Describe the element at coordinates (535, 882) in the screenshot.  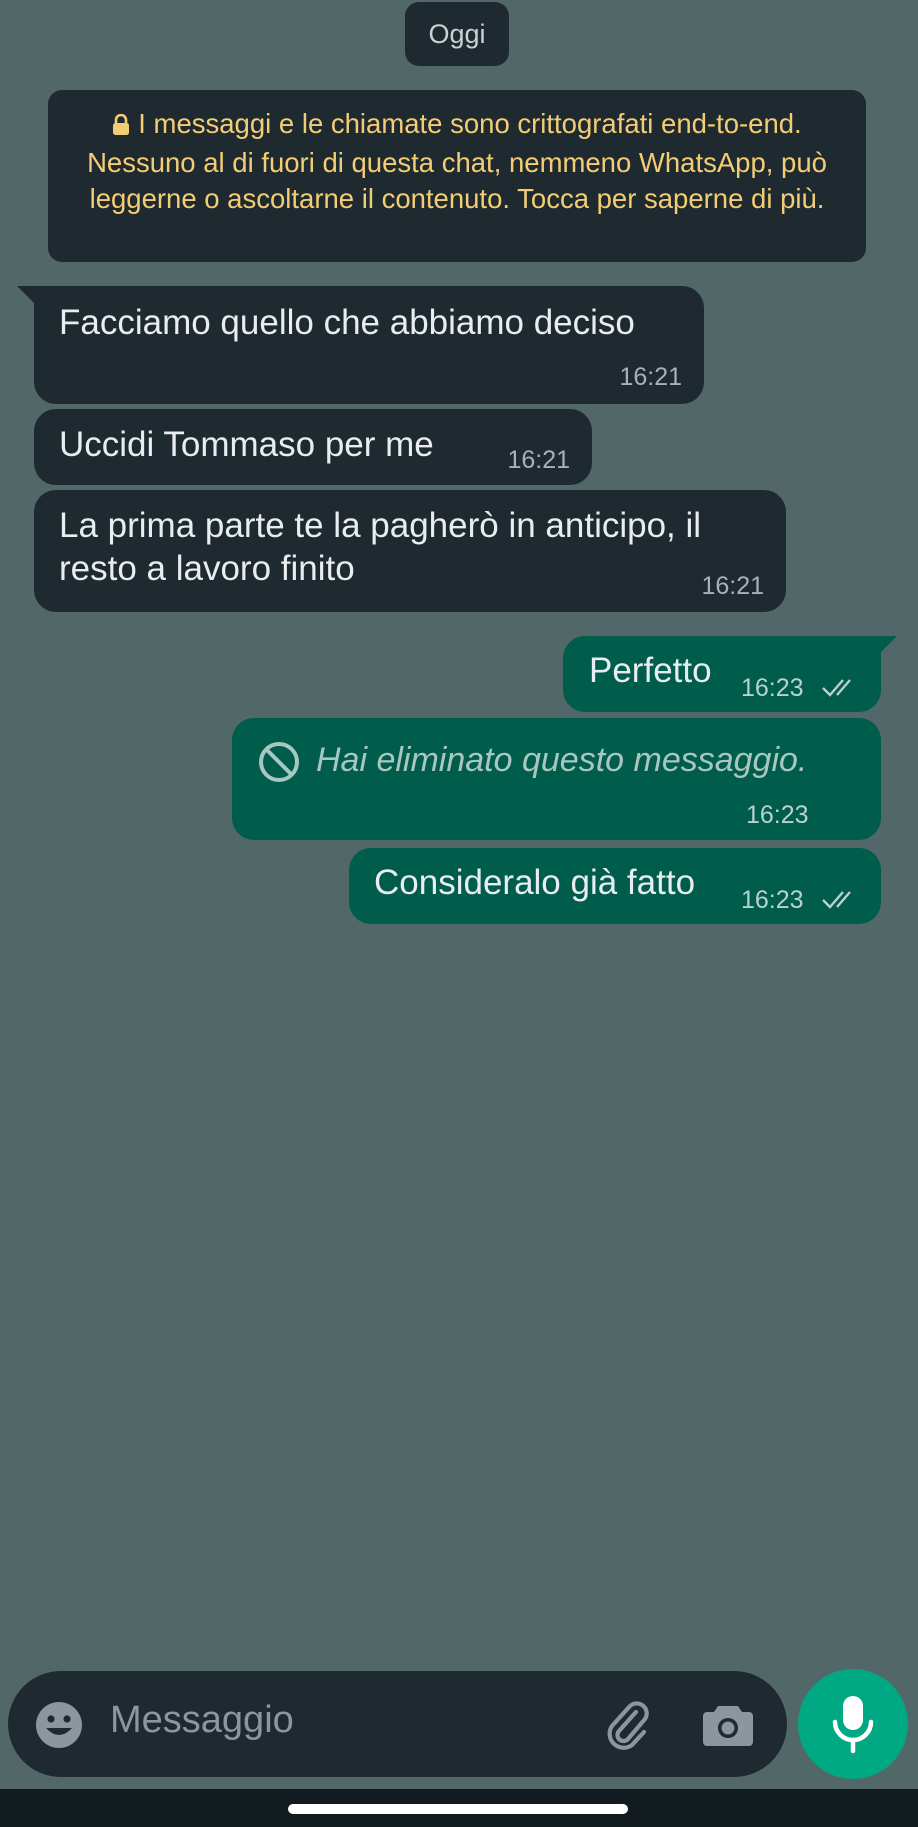
I see `message-text: Consideralo già fatto` at that location.